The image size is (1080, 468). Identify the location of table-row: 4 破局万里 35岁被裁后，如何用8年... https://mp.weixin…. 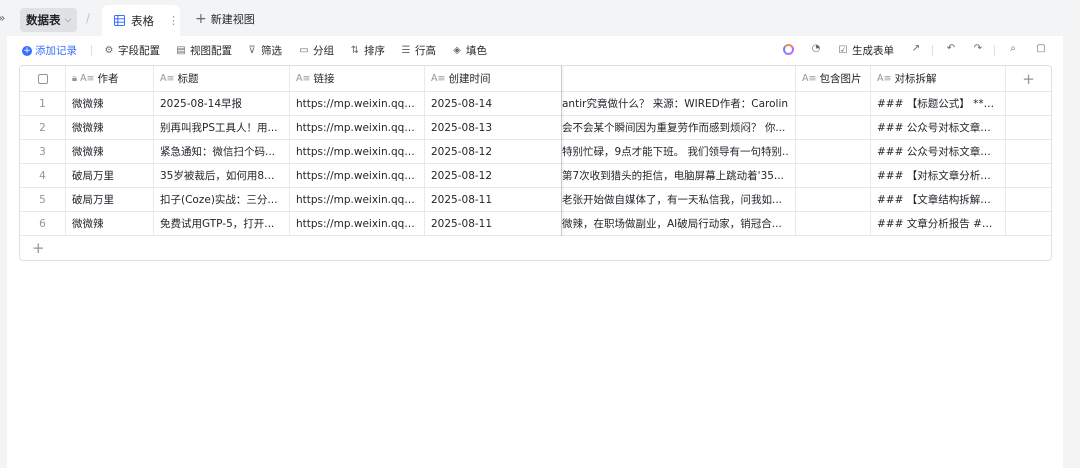
(535, 176).